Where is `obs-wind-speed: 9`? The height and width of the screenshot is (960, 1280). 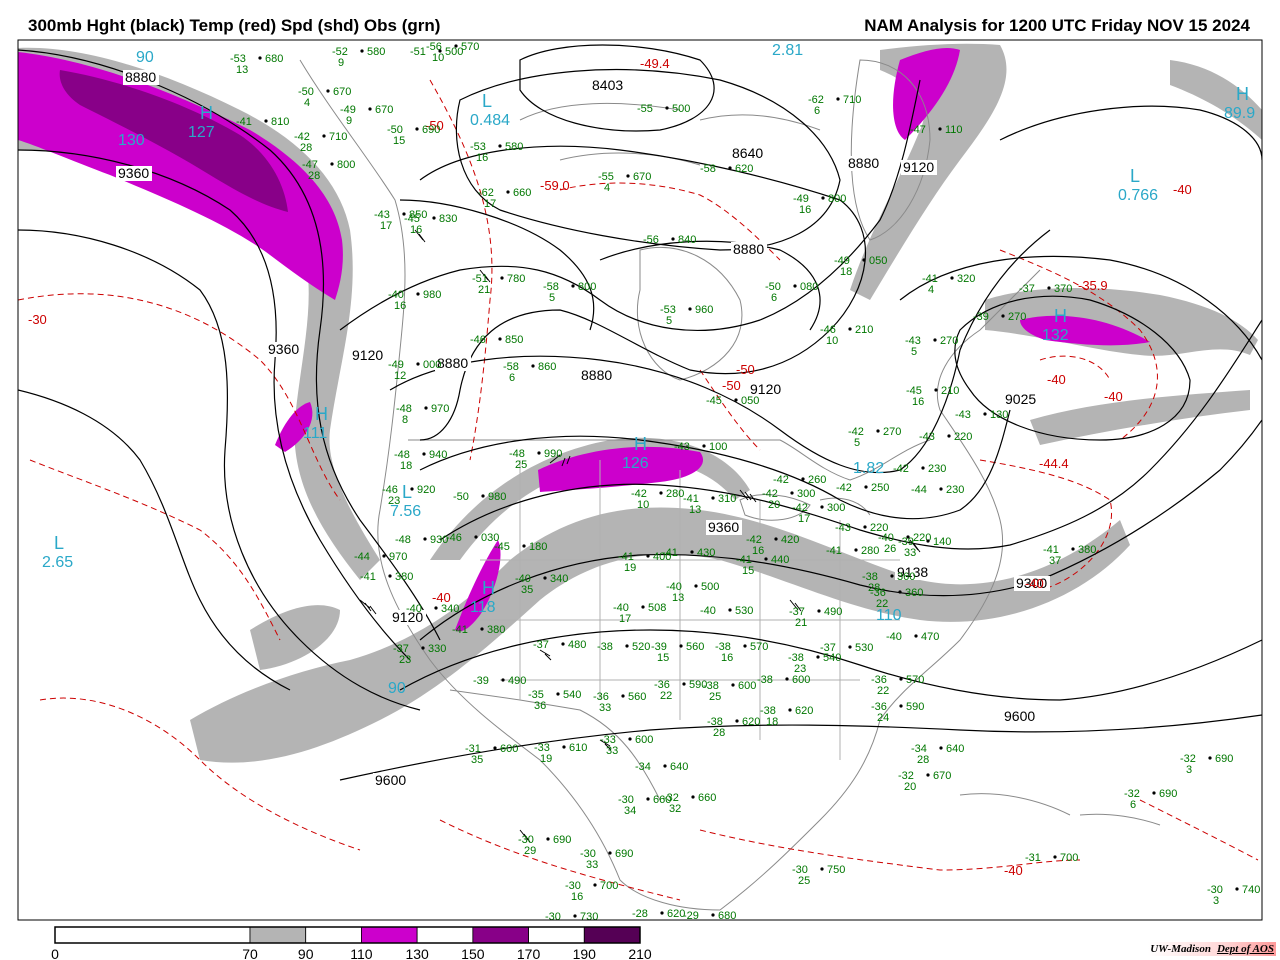
obs-wind-speed: 9 is located at coordinates (349, 121).